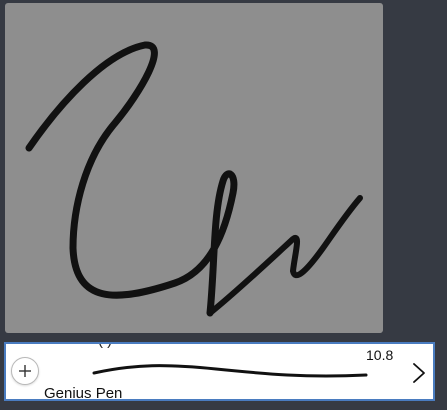 The width and height of the screenshot is (447, 410). Describe the element at coordinates (380, 355) in the screenshot. I see `brush-size-value: 10.8` at that location.